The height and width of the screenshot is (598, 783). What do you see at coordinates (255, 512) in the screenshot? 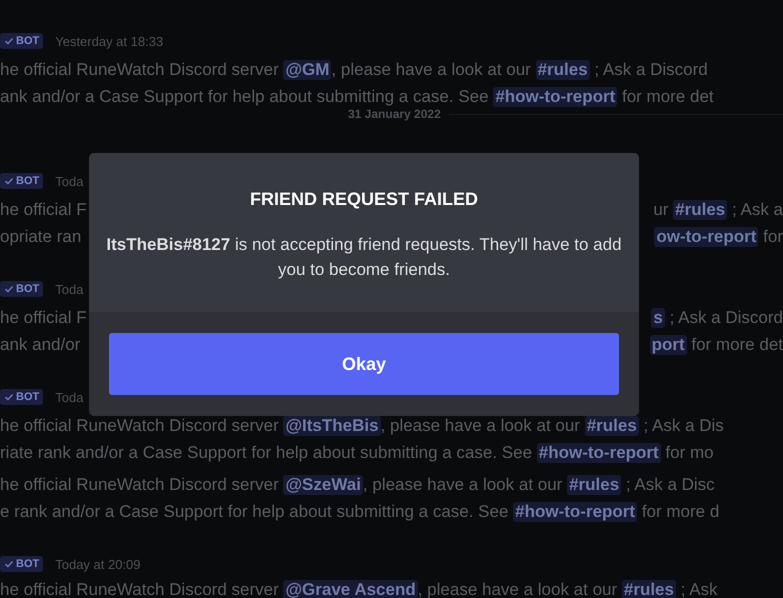
I see `message-text: e rank and/or a Case Support for help about submitting a case. See` at bounding box center [255, 512].